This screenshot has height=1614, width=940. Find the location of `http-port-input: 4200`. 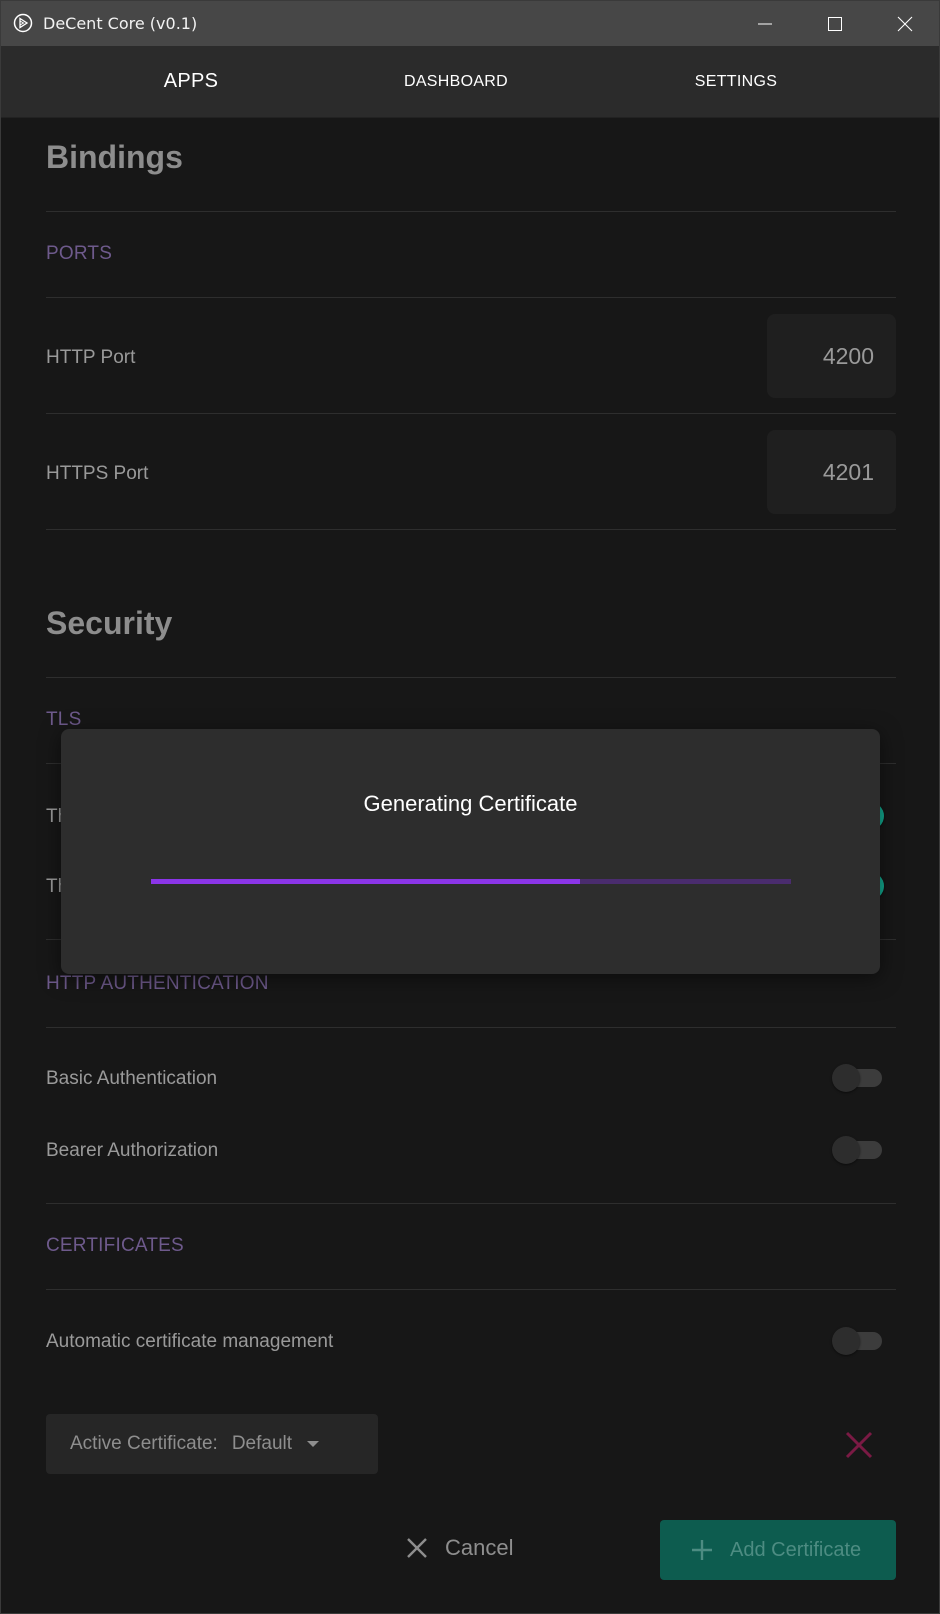

http-port-input: 4200 is located at coordinates (831, 356).